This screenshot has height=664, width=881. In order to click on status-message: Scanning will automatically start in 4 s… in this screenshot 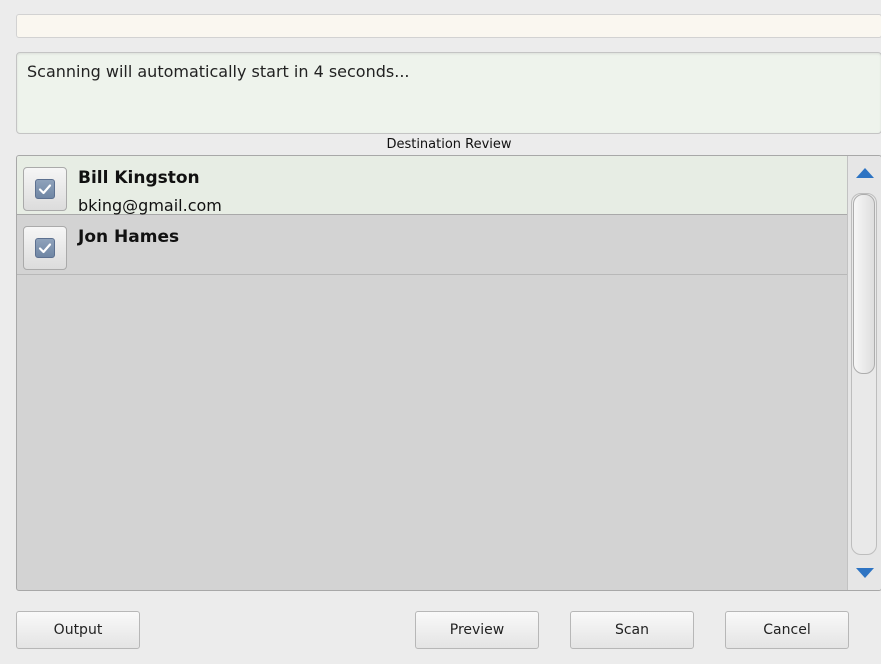, I will do `click(218, 71)`.